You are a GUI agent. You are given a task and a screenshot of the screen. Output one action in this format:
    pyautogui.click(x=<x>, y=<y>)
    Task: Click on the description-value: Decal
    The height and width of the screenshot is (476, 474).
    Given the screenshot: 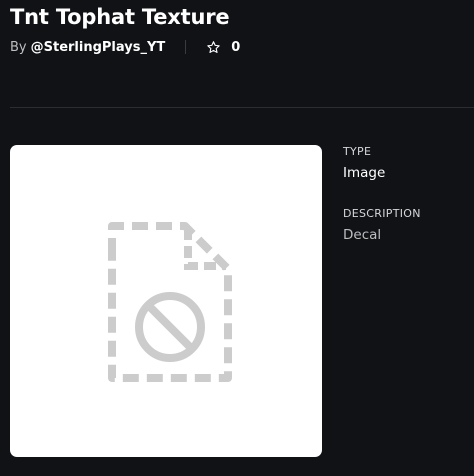 What is the action you would take?
    pyautogui.click(x=362, y=235)
    